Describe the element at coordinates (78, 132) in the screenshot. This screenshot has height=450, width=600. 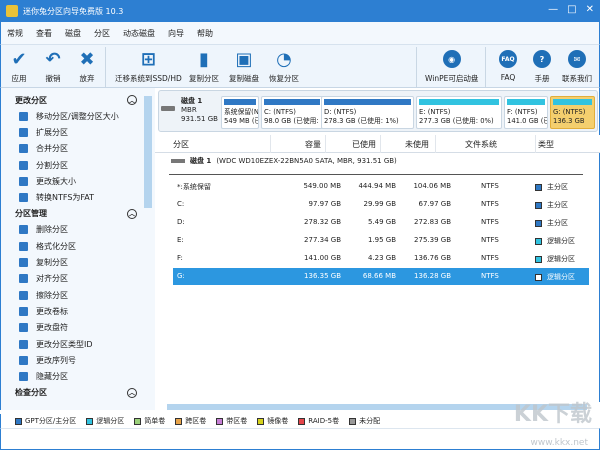
I see `sidebar-item: 扩展分区` at that location.